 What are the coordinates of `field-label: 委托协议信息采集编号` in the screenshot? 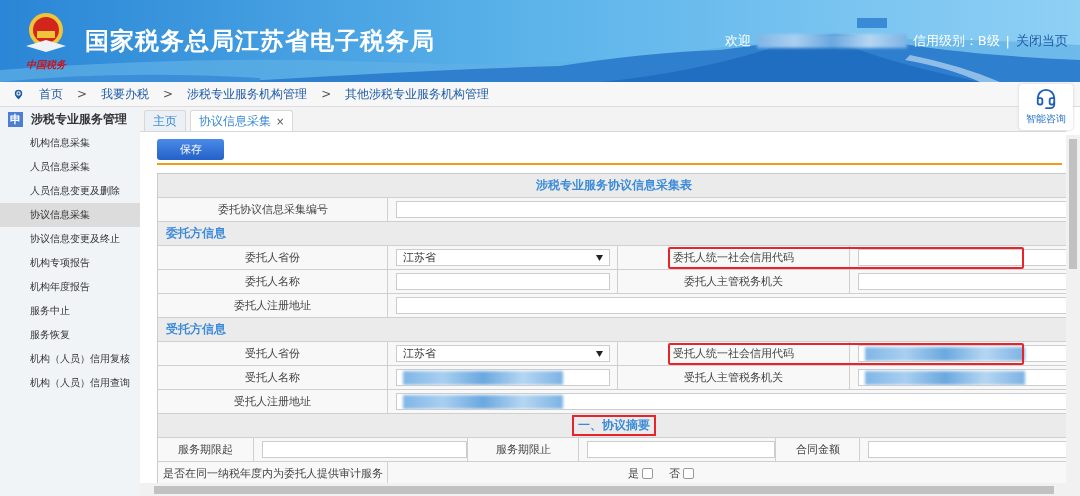 It's located at (273, 209).